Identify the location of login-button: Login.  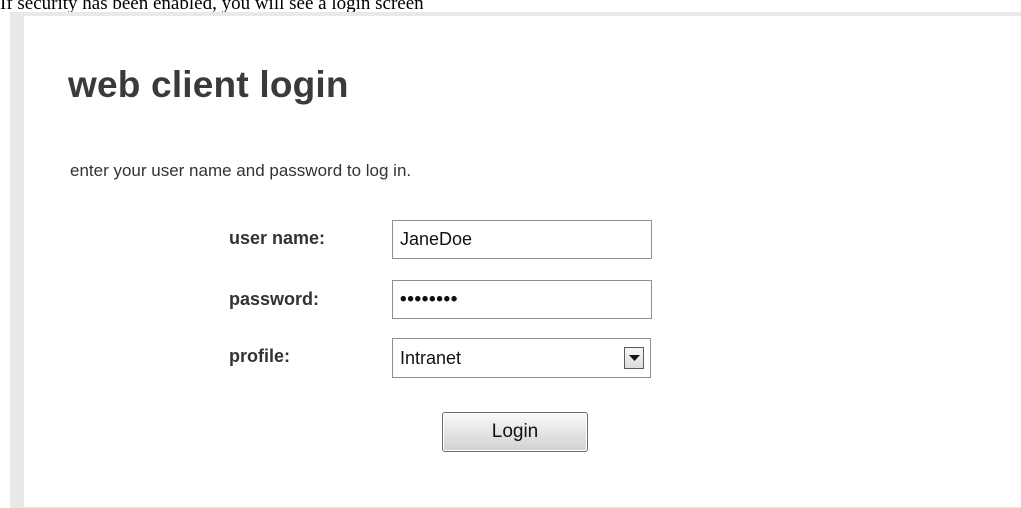
(515, 432).